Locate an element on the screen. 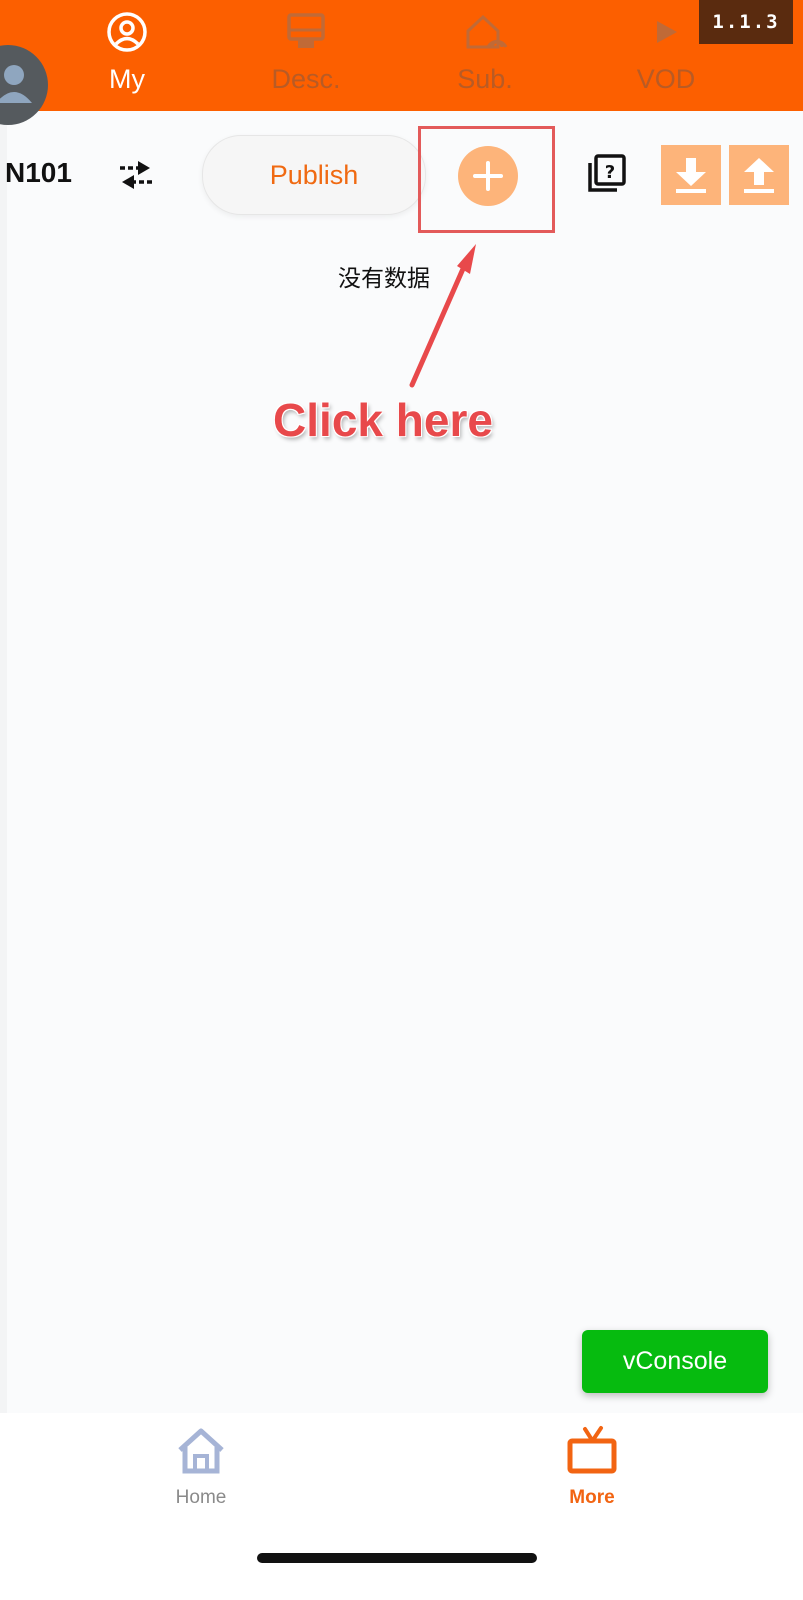 This screenshot has height=1600, width=803. empty-state-text: 没有数据 is located at coordinates (384, 278).